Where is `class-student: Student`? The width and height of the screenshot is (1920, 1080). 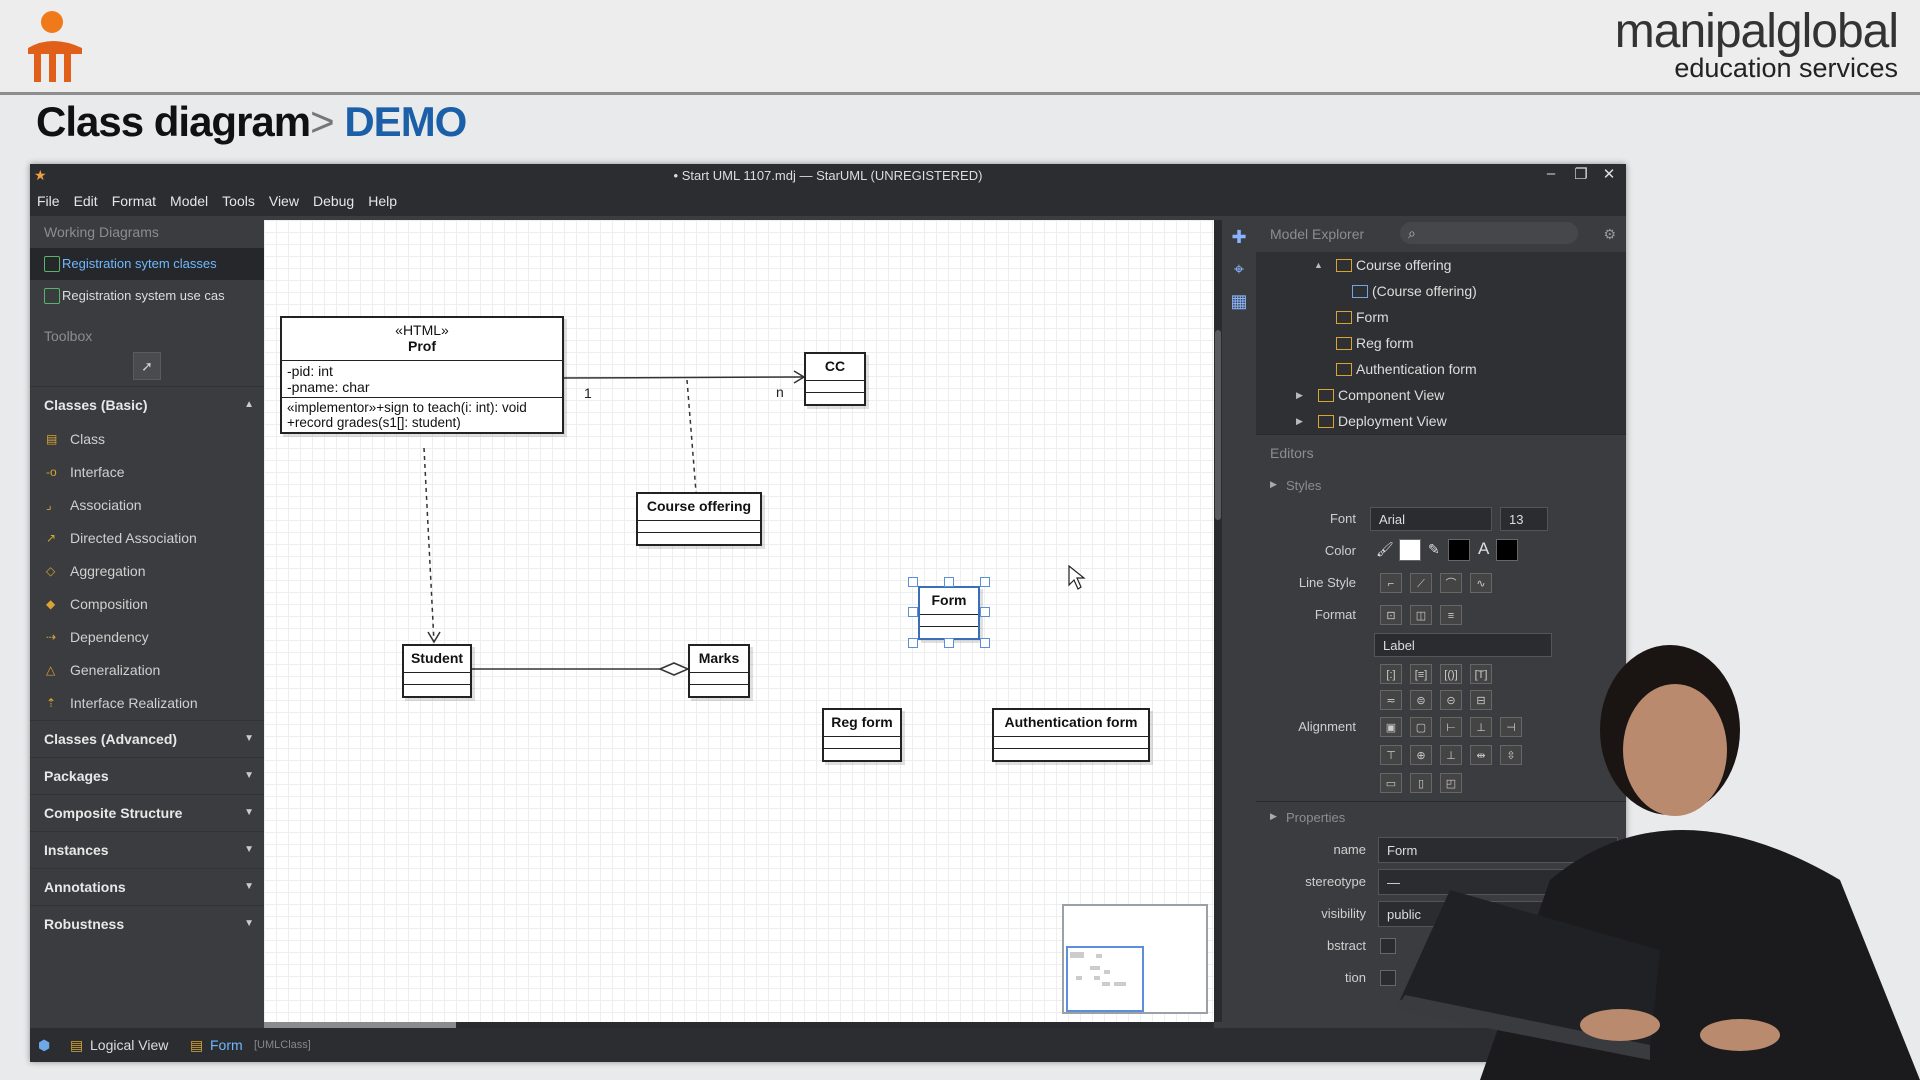
class-student: Student is located at coordinates (437, 671).